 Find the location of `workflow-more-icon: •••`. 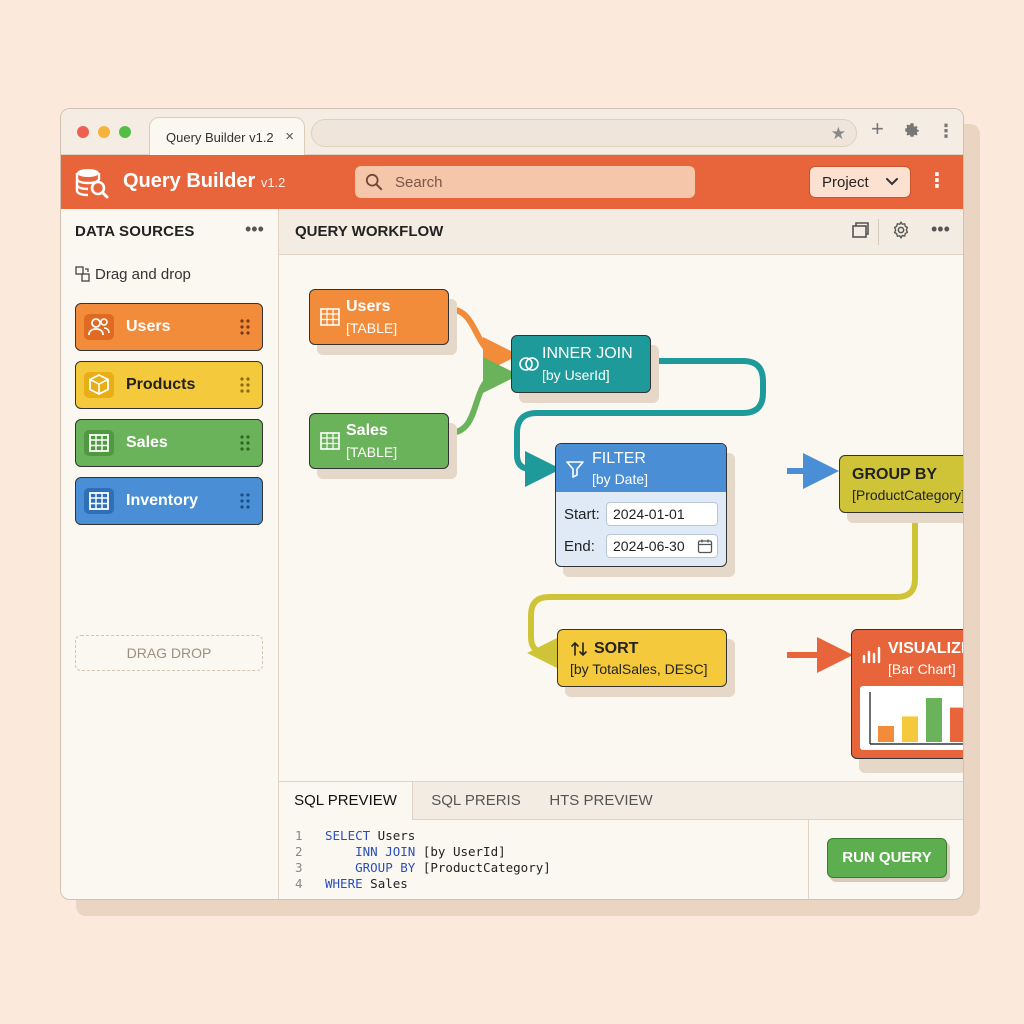

workflow-more-icon: ••• is located at coordinates (940, 229).